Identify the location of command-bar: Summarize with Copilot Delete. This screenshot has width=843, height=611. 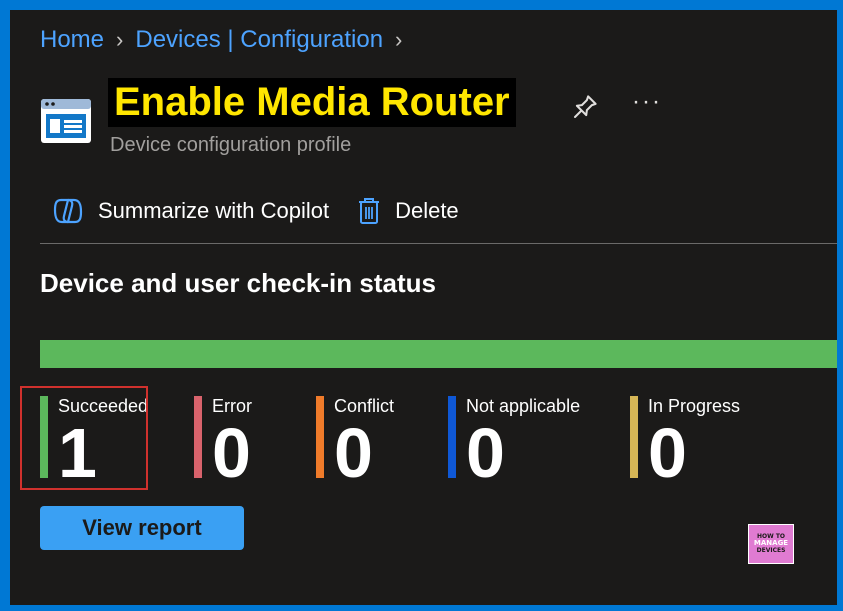
(269, 211).